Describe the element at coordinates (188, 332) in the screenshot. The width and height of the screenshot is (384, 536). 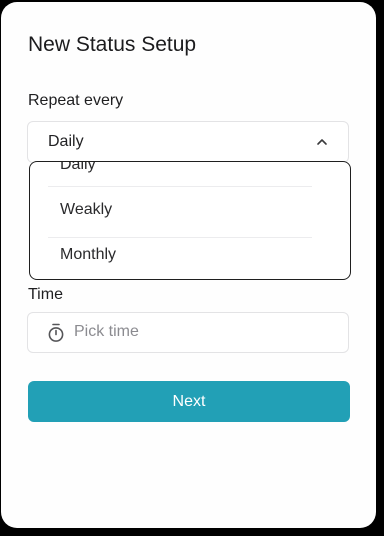
I see `time-input: Pick time` at that location.